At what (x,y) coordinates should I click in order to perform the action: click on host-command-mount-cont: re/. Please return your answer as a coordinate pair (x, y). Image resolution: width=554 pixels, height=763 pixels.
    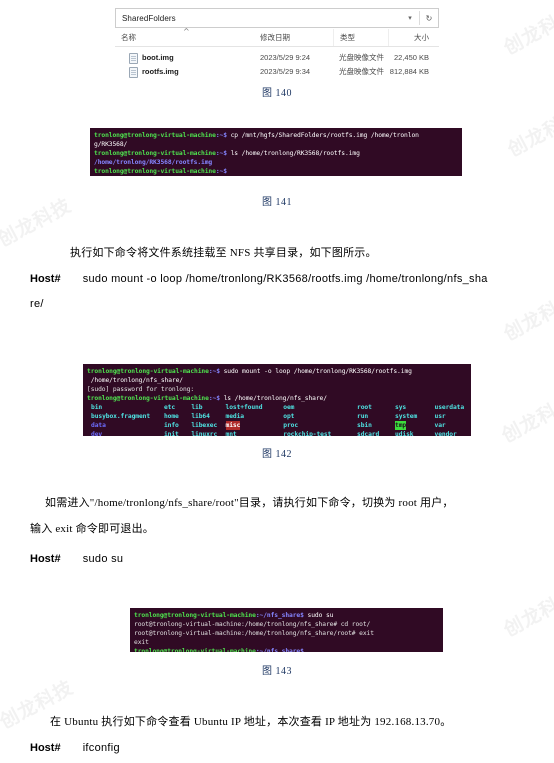
    Looking at the image, I should click on (37, 304).